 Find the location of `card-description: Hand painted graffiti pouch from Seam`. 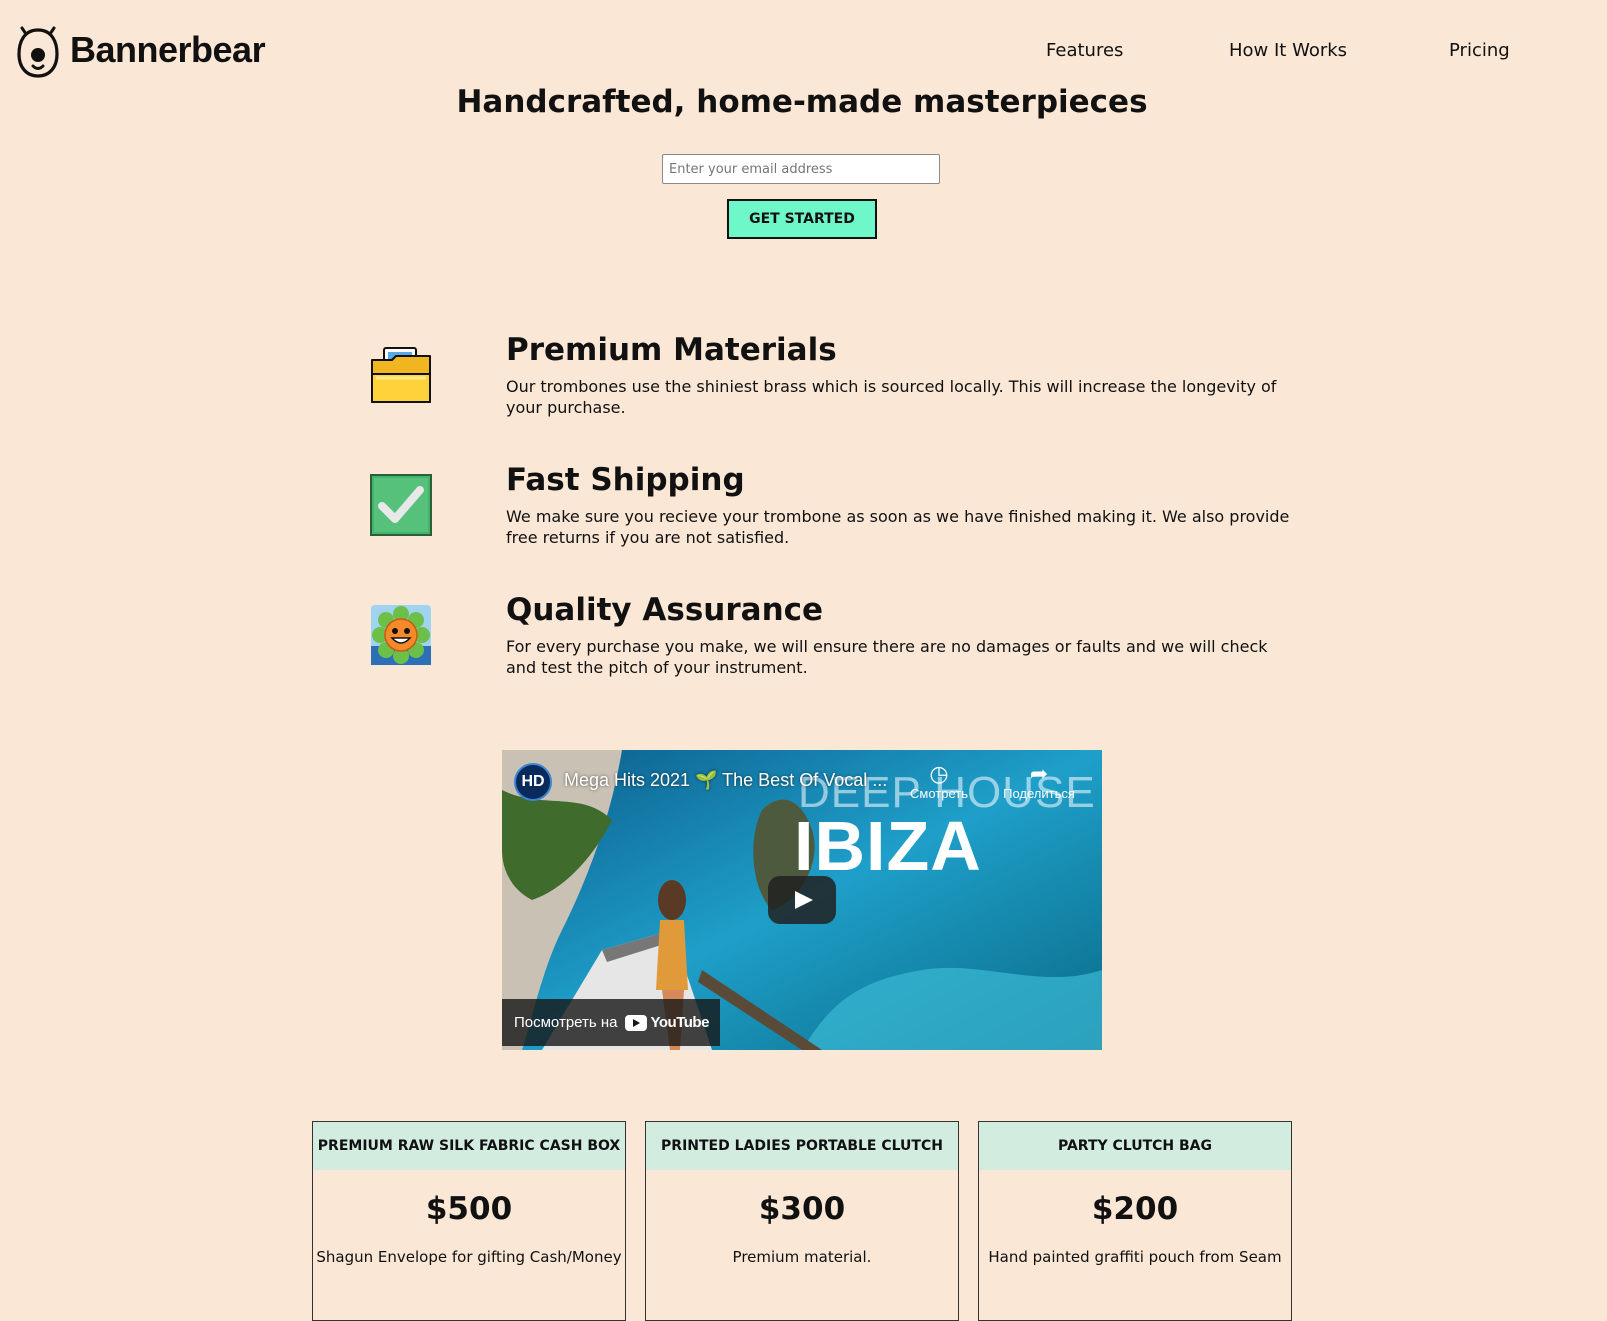

card-description: Hand painted graffiti pouch from Seam is located at coordinates (1135, 1257).